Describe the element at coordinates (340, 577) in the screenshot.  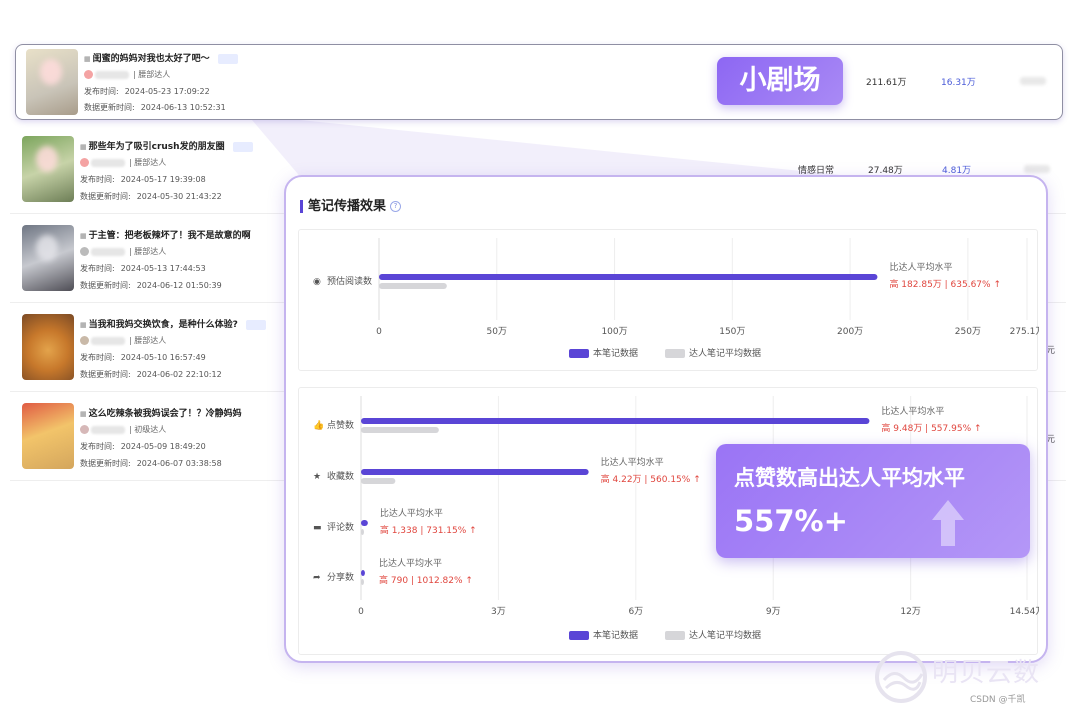
I see `category-label: 分享数` at that location.